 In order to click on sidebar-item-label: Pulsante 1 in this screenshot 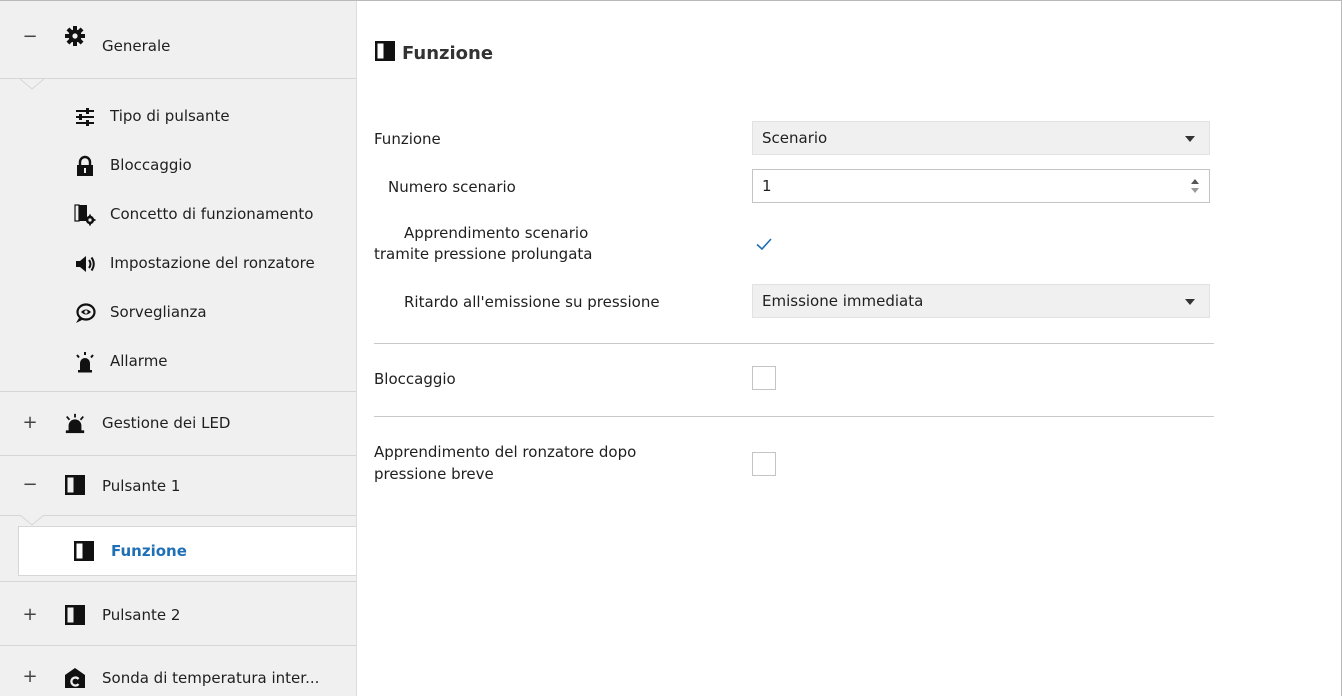, I will do `click(141, 486)`.